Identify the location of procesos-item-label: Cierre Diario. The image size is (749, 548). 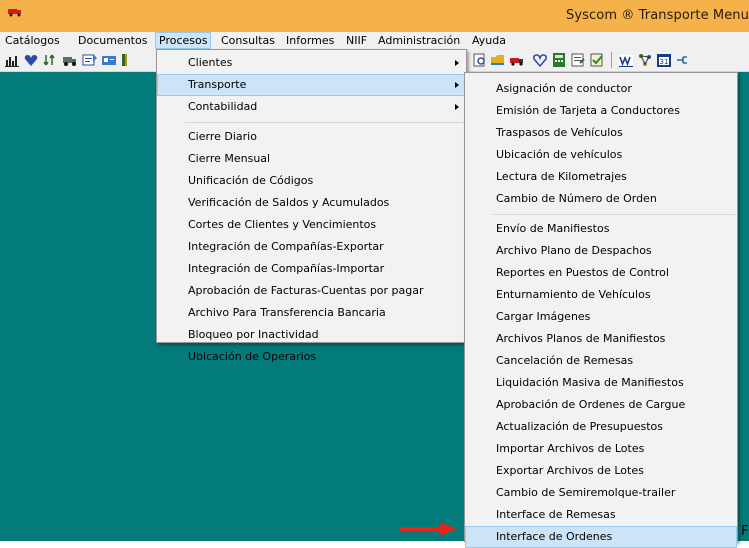
(222, 136).